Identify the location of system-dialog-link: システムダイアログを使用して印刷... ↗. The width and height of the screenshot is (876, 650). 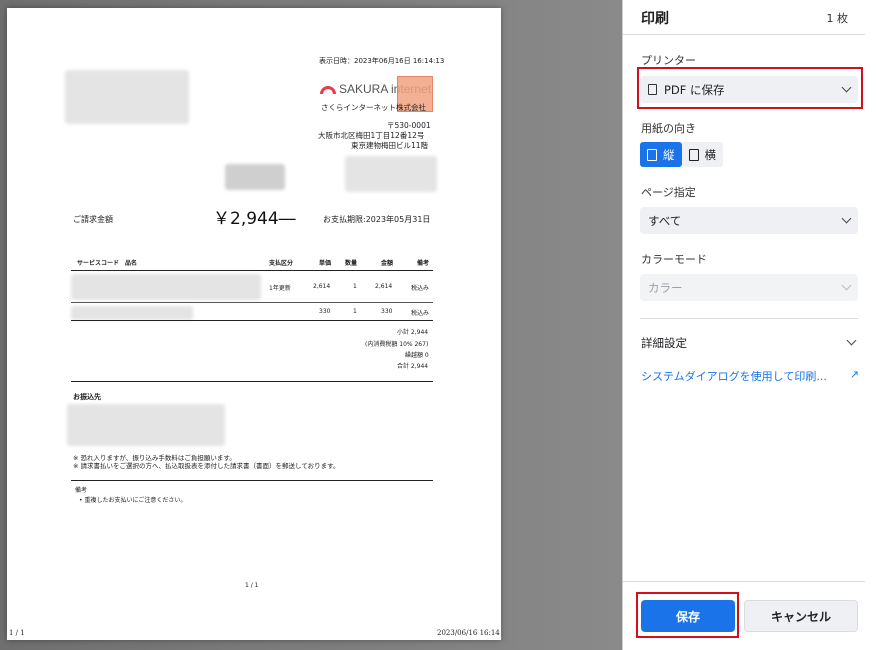
(750, 376).